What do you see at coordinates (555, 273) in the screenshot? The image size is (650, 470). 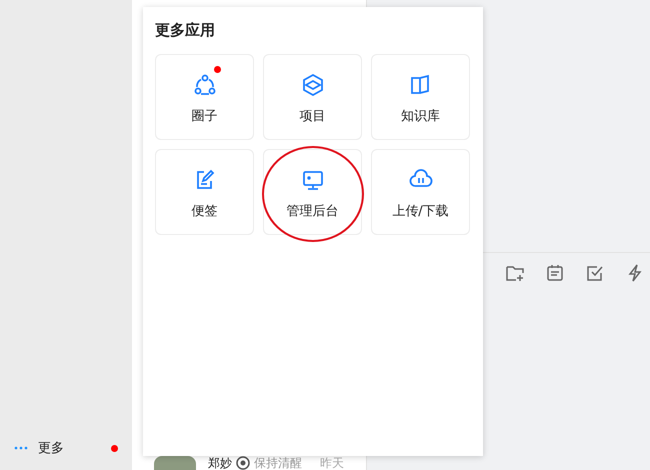 I see `calendar-icon` at bounding box center [555, 273].